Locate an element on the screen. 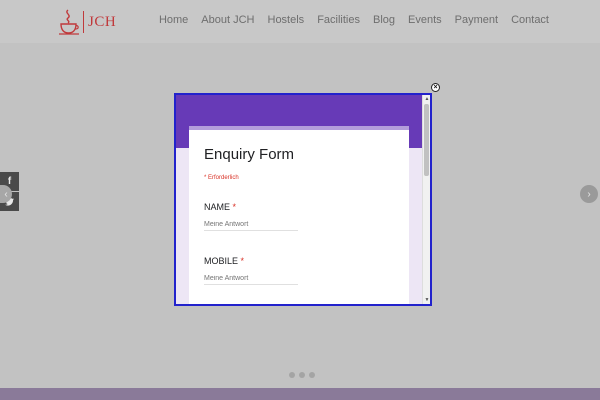 The image size is (600, 400). site-logo: JCH is located at coordinates (87, 22).